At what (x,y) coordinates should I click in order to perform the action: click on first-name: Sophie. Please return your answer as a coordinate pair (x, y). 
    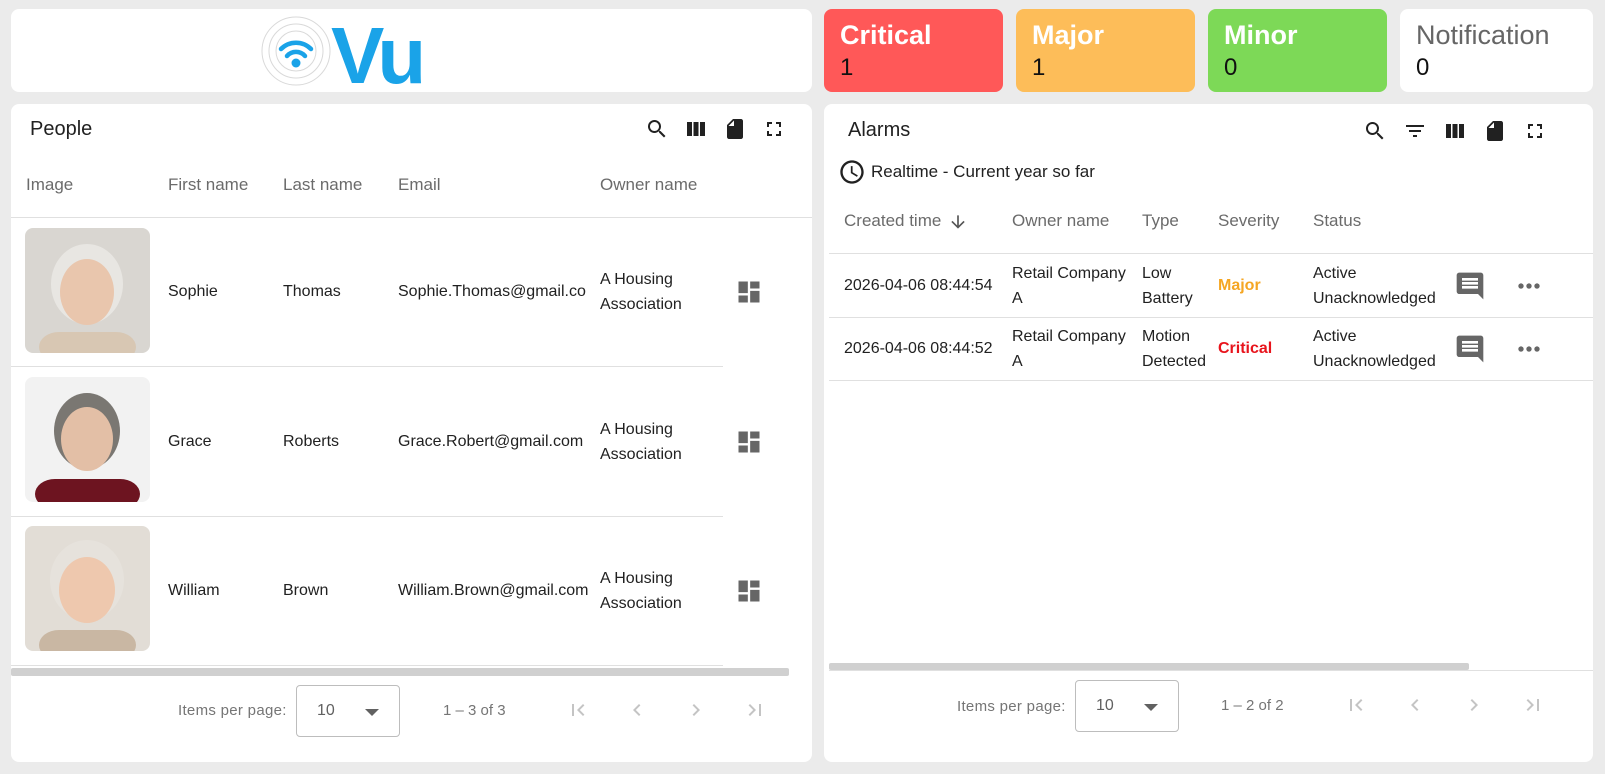
    Looking at the image, I should click on (193, 291).